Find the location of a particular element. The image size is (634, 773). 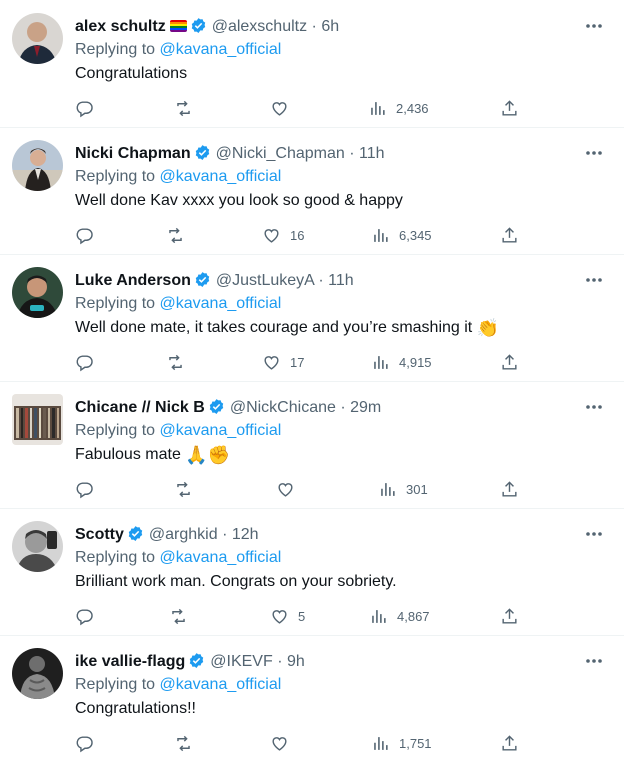

verified-badge-icon is located at coordinates (197, 660).